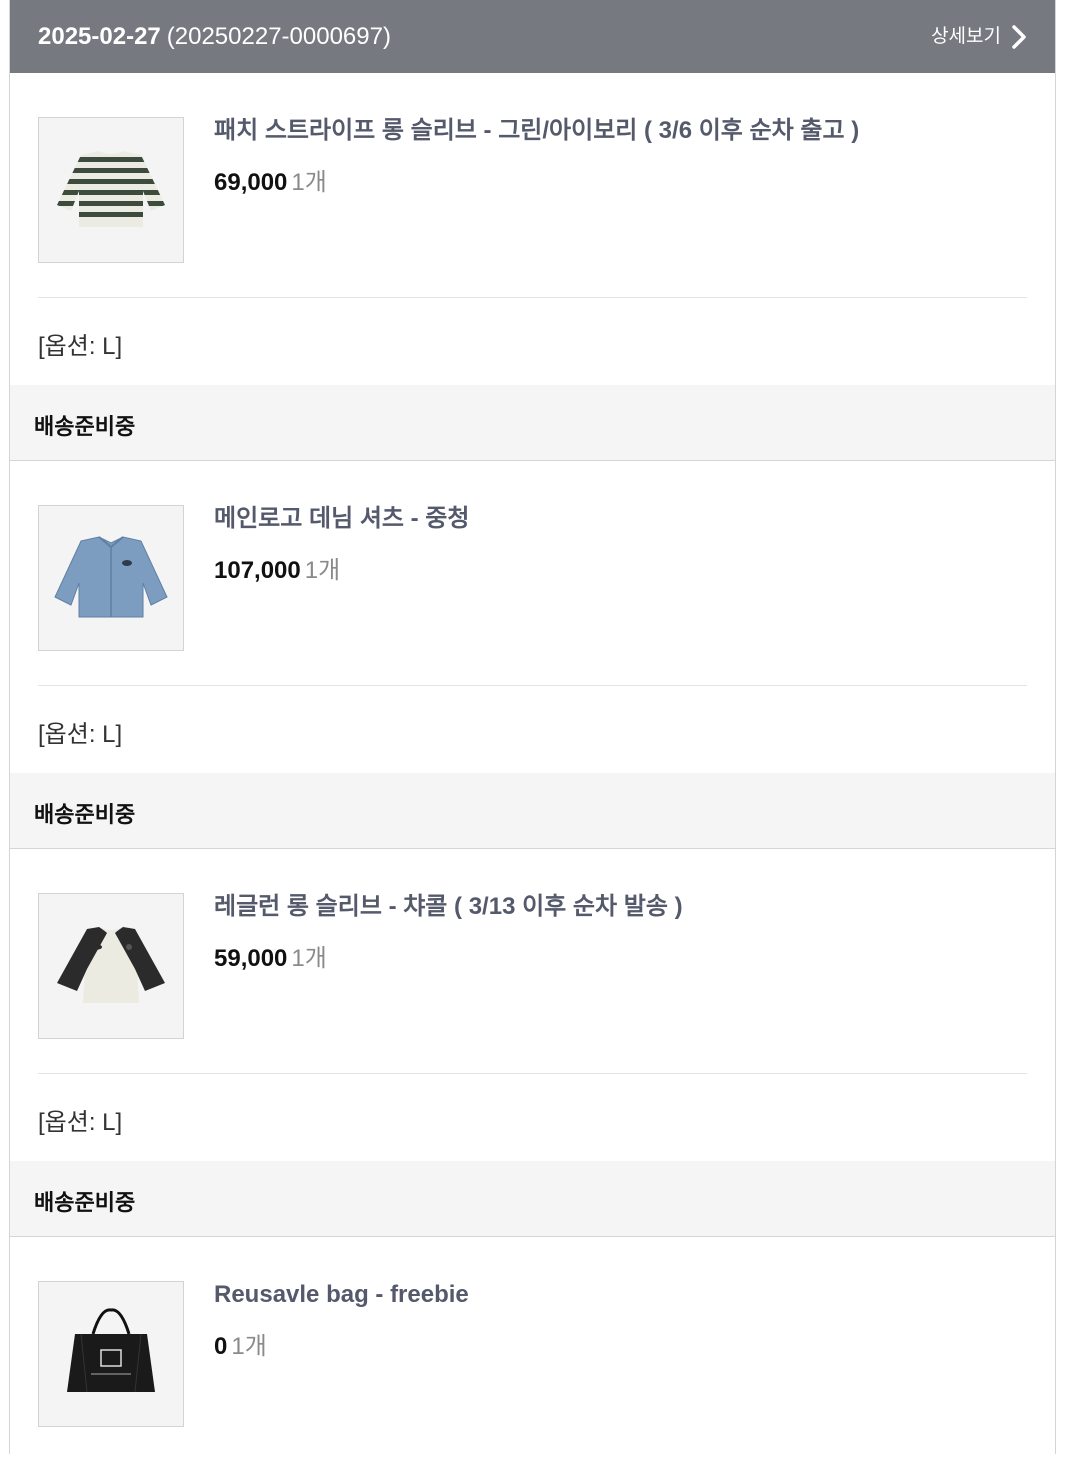  I want to click on product-price: 69,000, so click(251, 182).